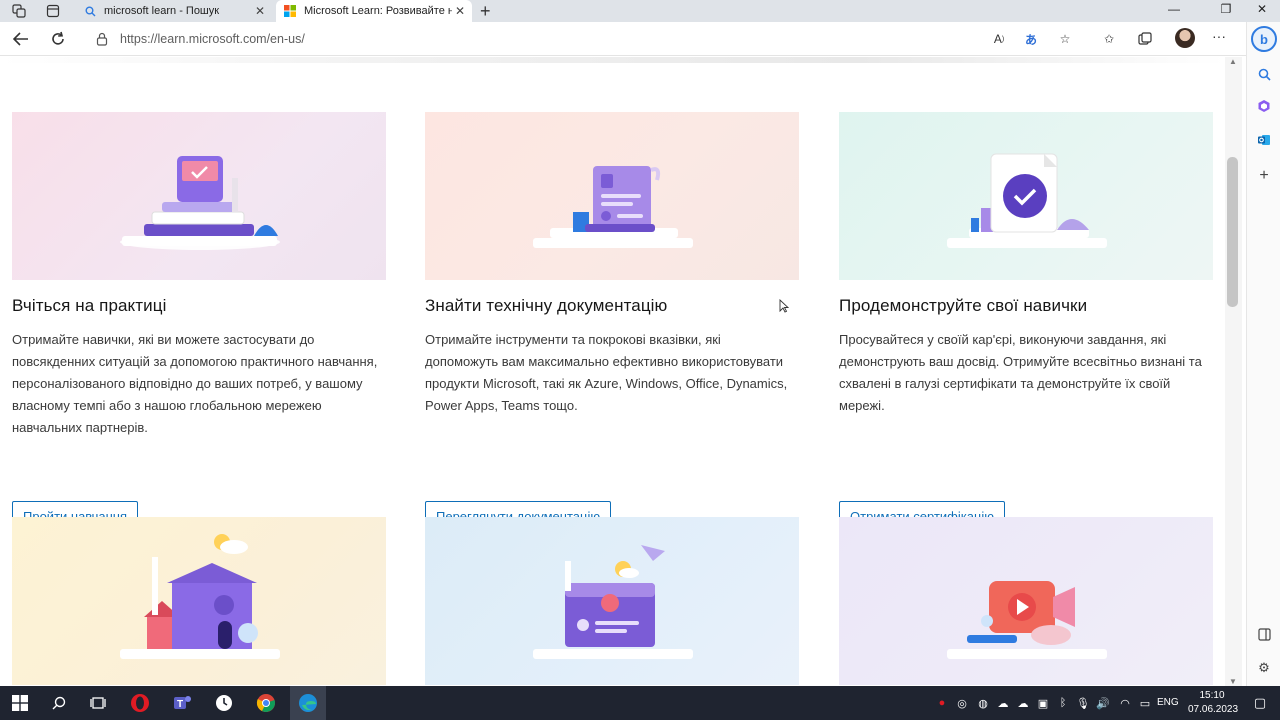  I want to click on outlook-icon, so click(1264, 140).